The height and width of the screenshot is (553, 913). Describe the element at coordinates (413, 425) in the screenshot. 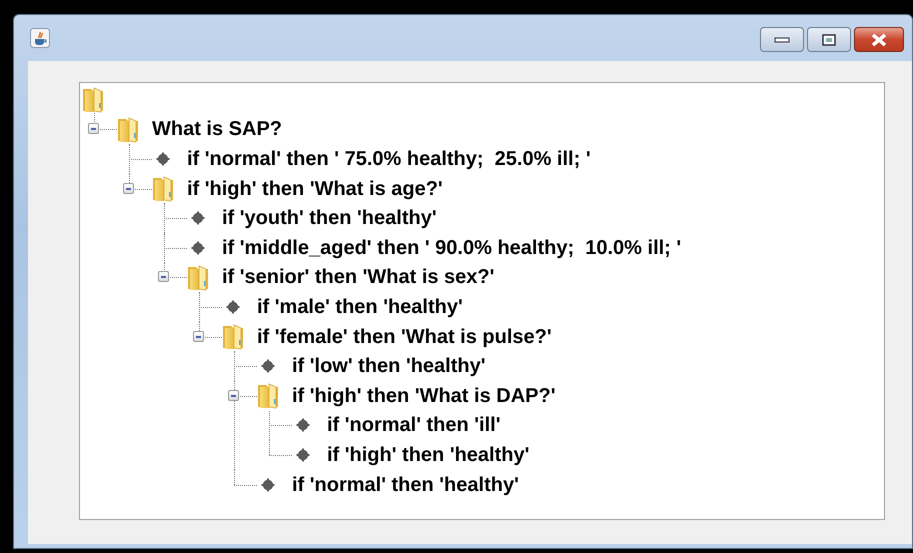

I see `tree-node-label: if 'normal' then 'ill'` at that location.